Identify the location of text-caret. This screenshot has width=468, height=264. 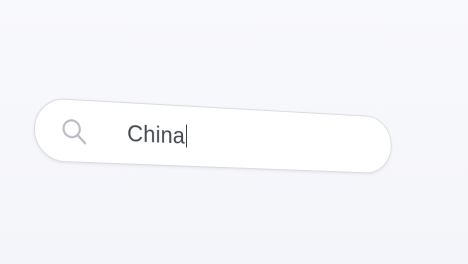
(186, 136).